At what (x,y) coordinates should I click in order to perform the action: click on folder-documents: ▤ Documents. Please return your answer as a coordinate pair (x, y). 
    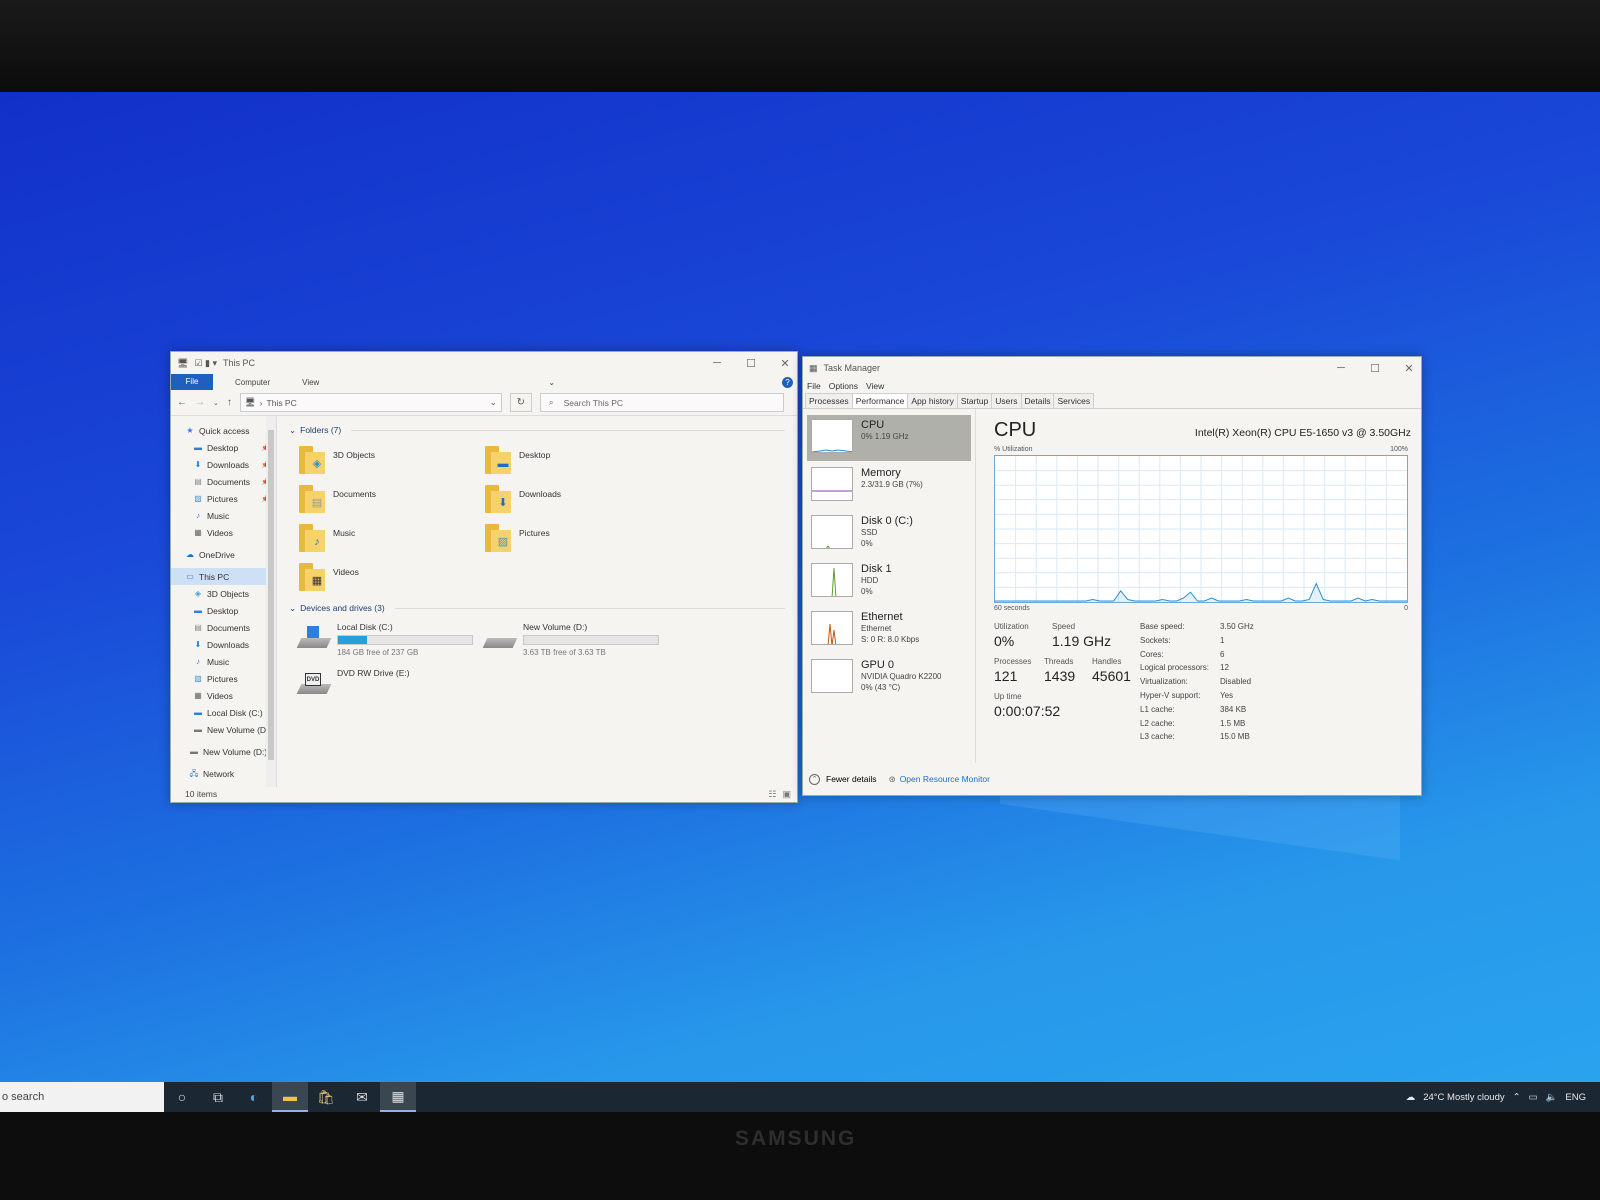
    Looking at the image, I should click on (392, 500).